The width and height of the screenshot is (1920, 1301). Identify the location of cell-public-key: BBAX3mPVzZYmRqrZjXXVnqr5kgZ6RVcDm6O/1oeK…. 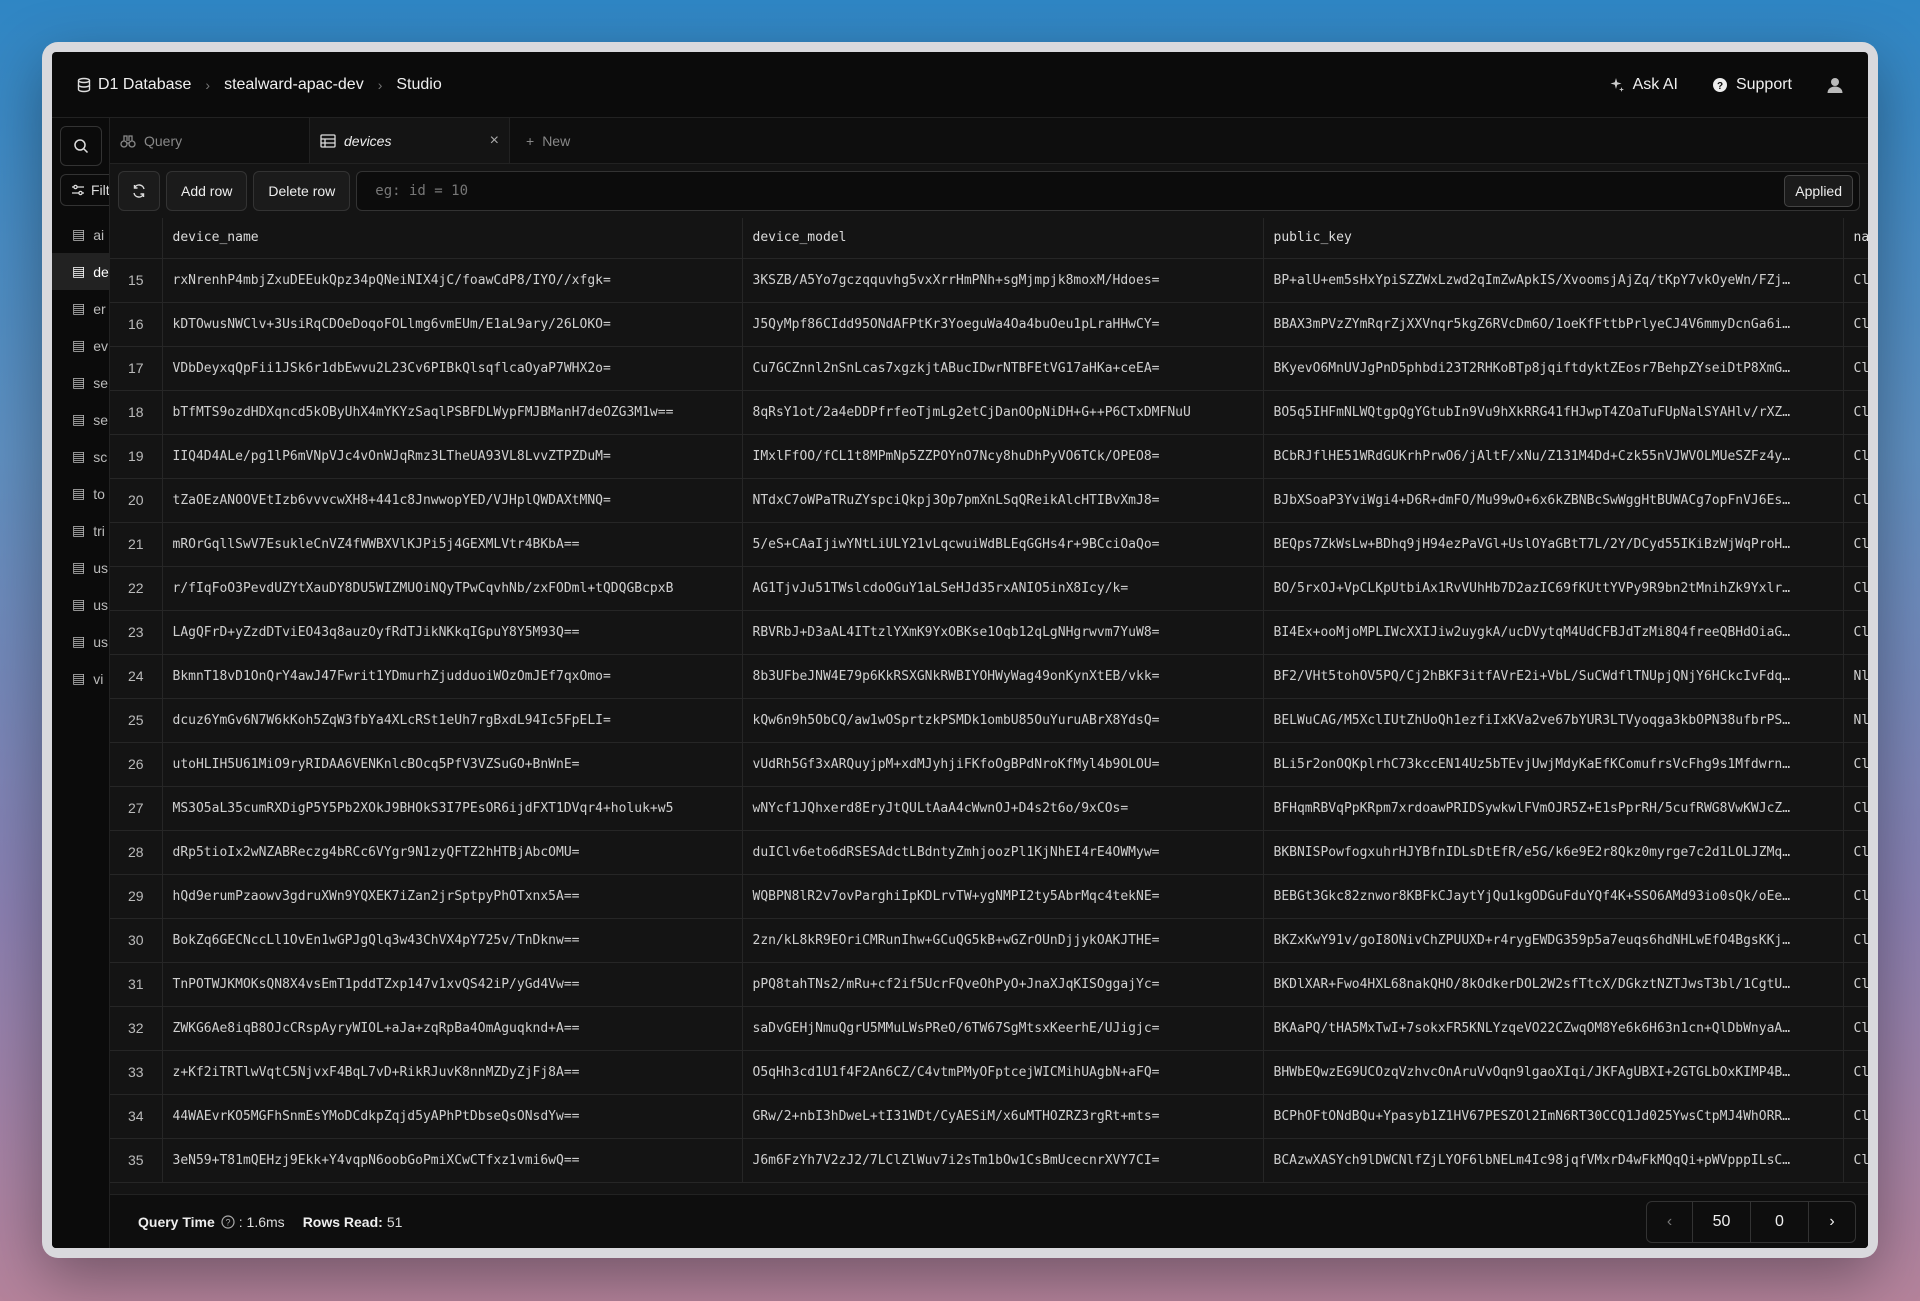
(1553, 324).